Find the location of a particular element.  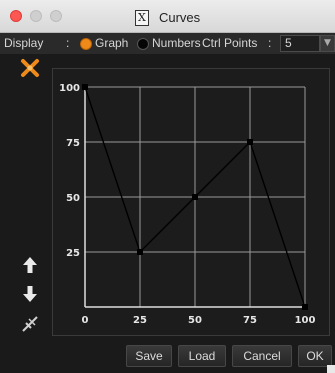

magic-wand-button is located at coordinates (30, 68).